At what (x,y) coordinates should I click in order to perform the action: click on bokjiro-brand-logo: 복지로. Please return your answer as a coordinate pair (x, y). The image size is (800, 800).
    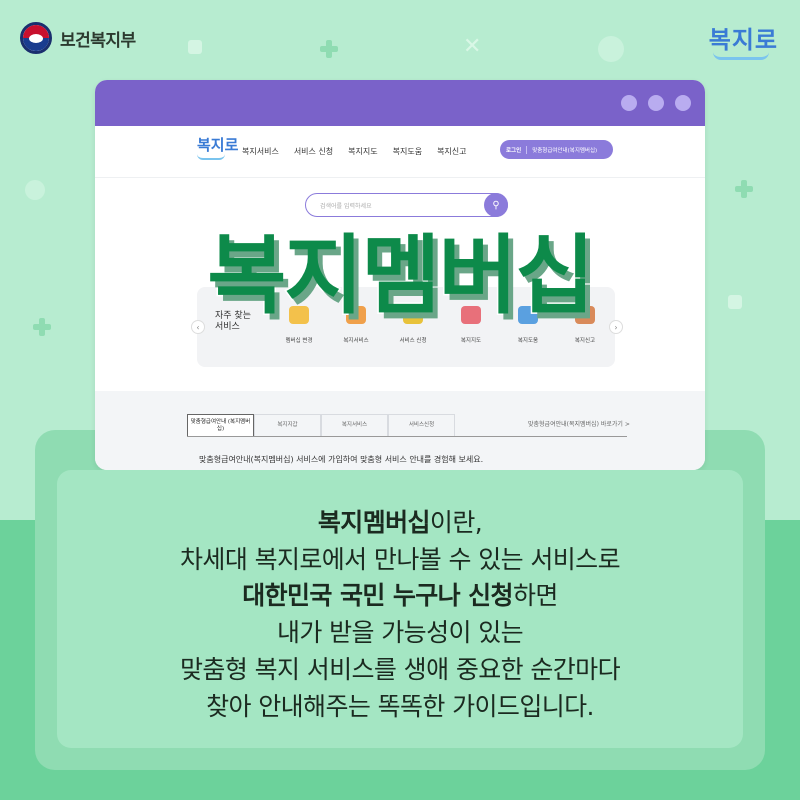
    Looking at the image, I should click on (743, 40).